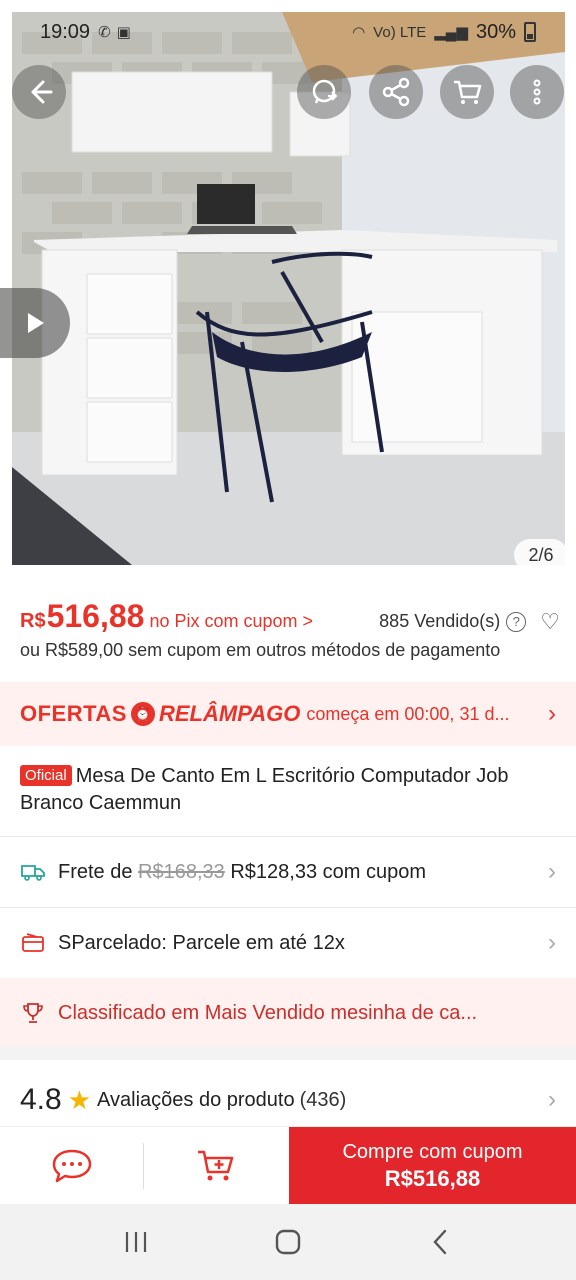  I want to click on star-icon: ★, so click(79, 1099).